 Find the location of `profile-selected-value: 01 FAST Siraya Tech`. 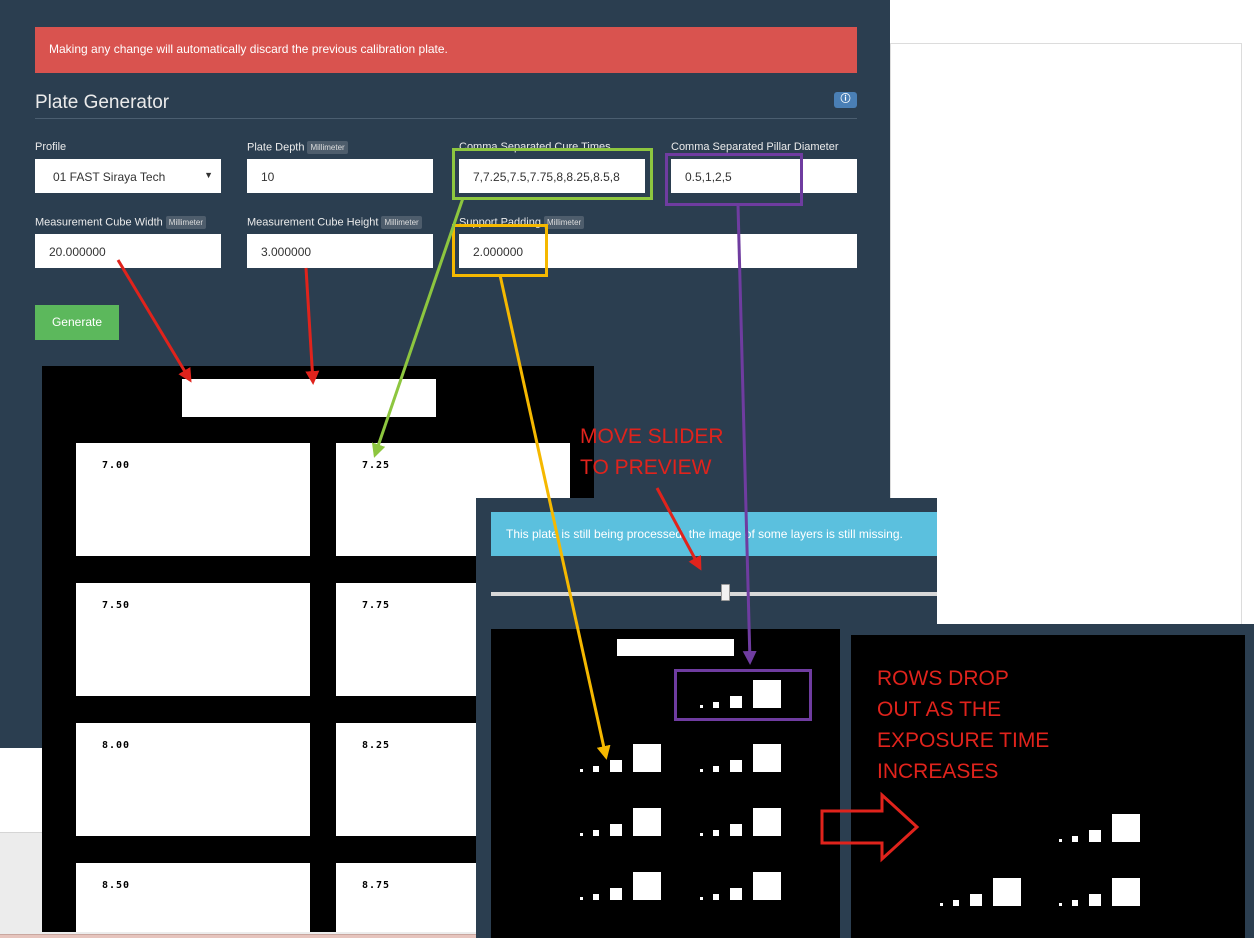

profile-selected-value: 01 FAST Siraya Tech is located at coordinates (109, 177).